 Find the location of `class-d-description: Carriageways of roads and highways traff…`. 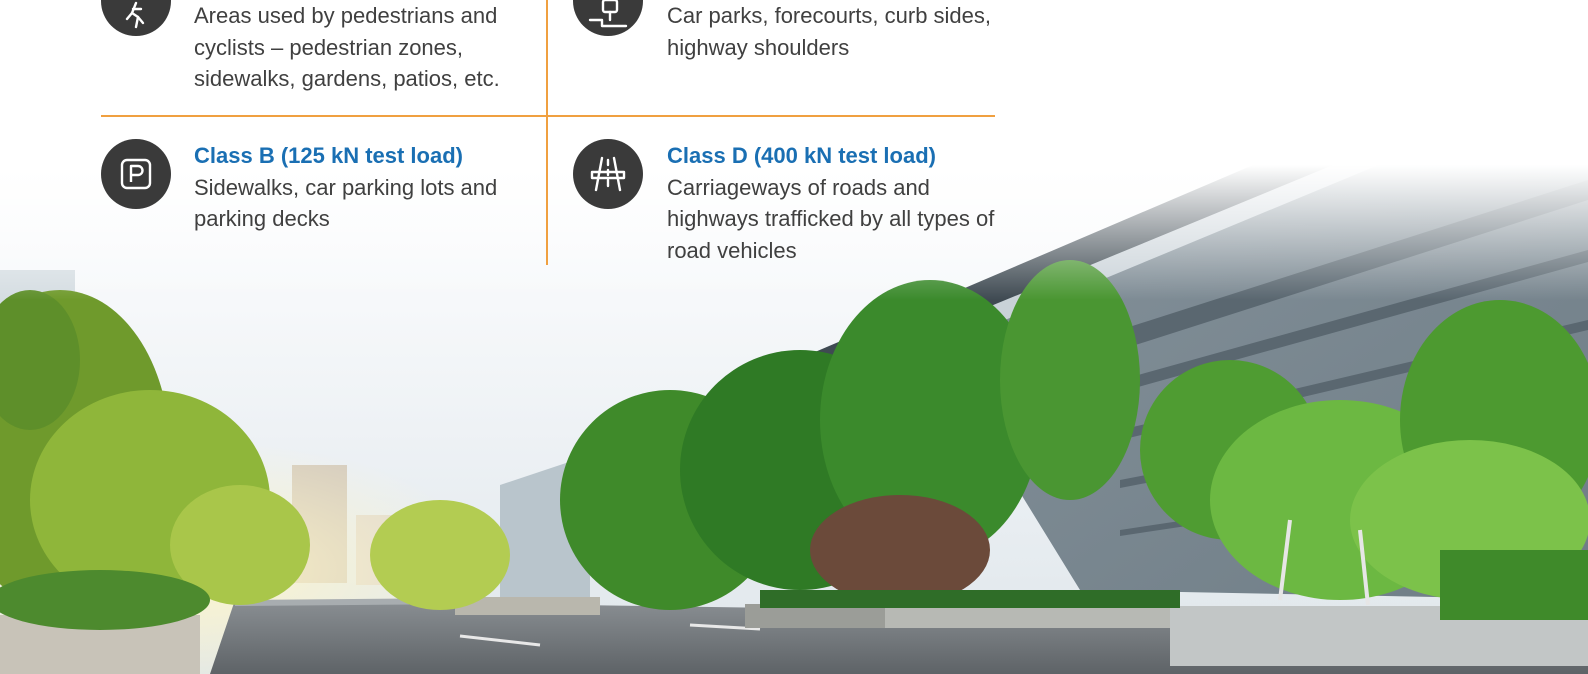

class-d-description: Carriageways of roads and highways traff… is located at coordinates (831, 218).